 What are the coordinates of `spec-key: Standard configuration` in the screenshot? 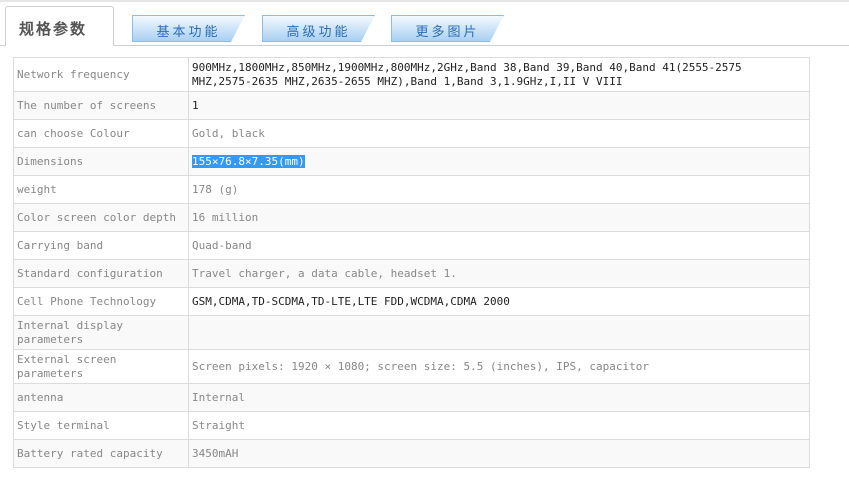 It's located at (101, 273).